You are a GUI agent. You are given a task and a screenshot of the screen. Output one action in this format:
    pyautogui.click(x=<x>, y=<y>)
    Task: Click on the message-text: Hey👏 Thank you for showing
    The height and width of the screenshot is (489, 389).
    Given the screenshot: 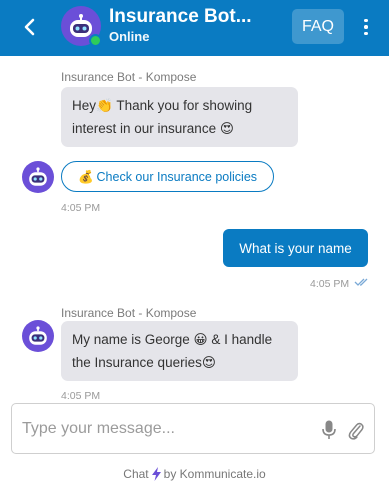 What is the action you would take?
    pyautogui.click(x=162, y=105)
    